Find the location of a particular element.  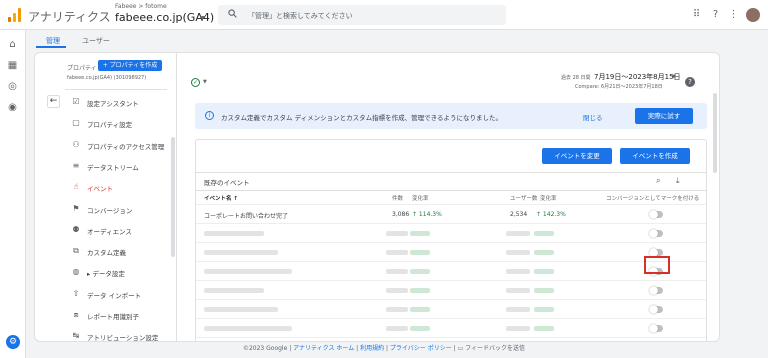

footer-link-privacy: プライバシー ポリシー is located at coordinates (421, 348).